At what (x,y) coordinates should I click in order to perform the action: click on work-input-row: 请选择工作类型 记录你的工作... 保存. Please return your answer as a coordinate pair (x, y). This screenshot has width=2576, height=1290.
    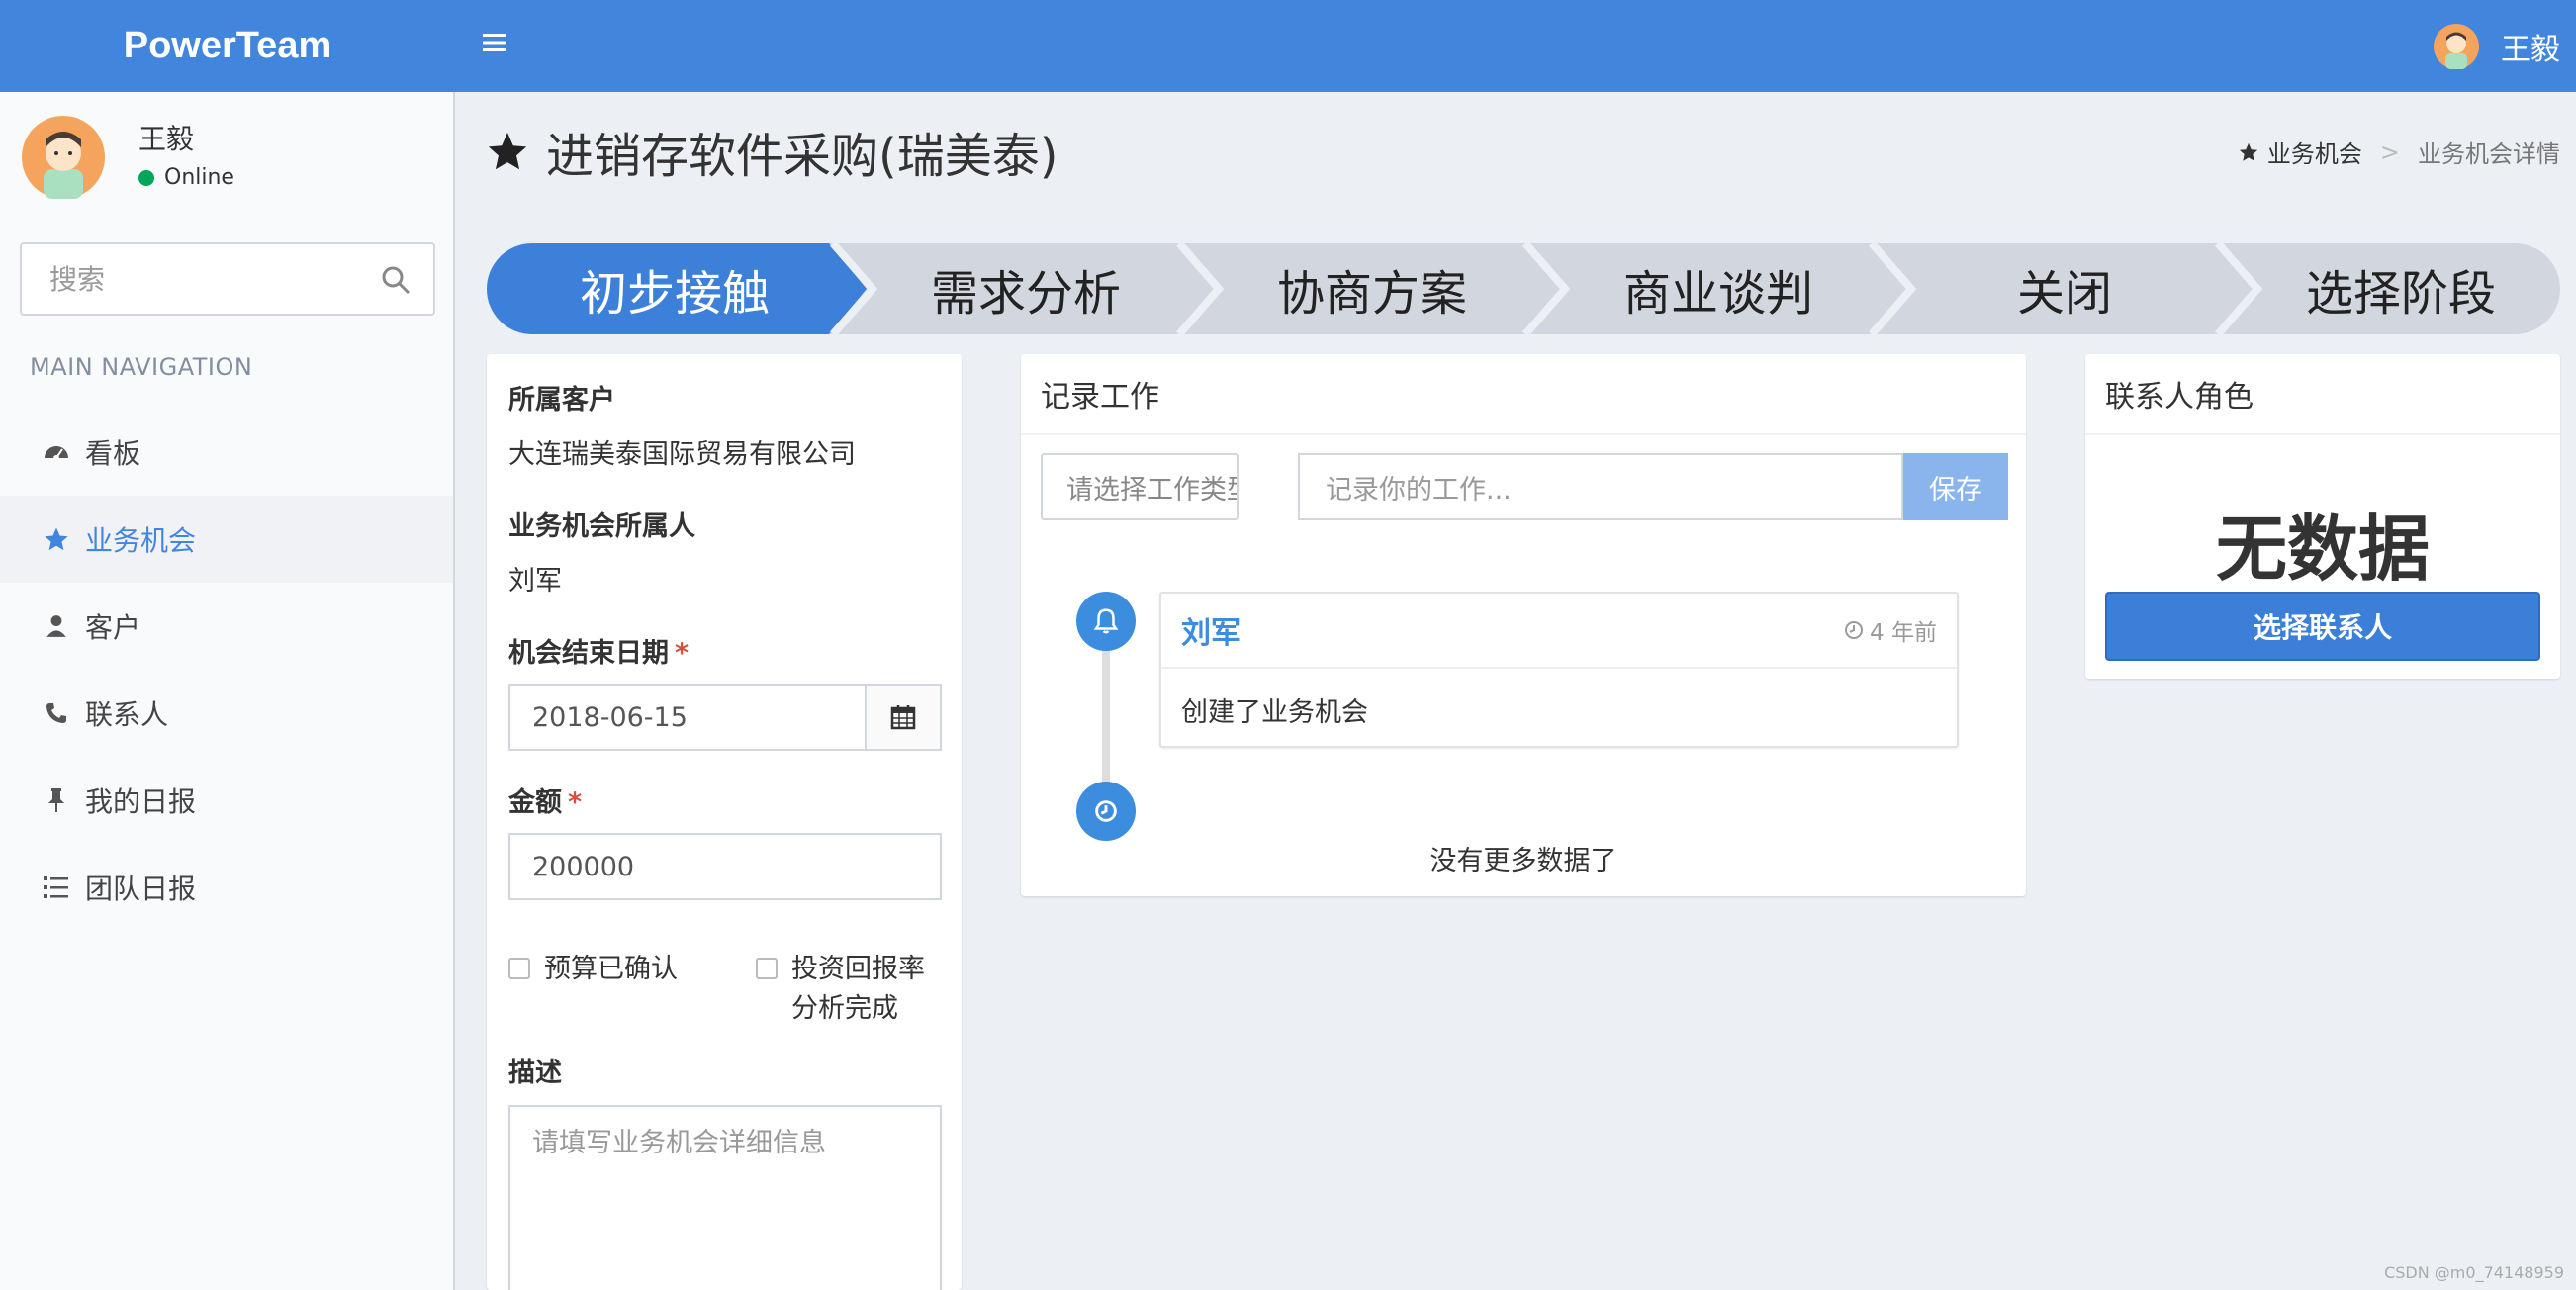
    Looking at the image, I should click on (1524, 486).